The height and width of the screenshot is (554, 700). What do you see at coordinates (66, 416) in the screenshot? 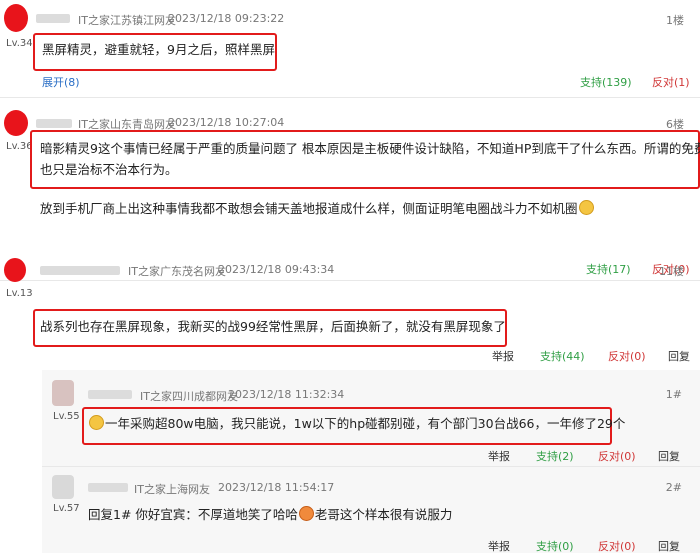
I see `user-level: Lv.55` at bounding box center [66, 416].